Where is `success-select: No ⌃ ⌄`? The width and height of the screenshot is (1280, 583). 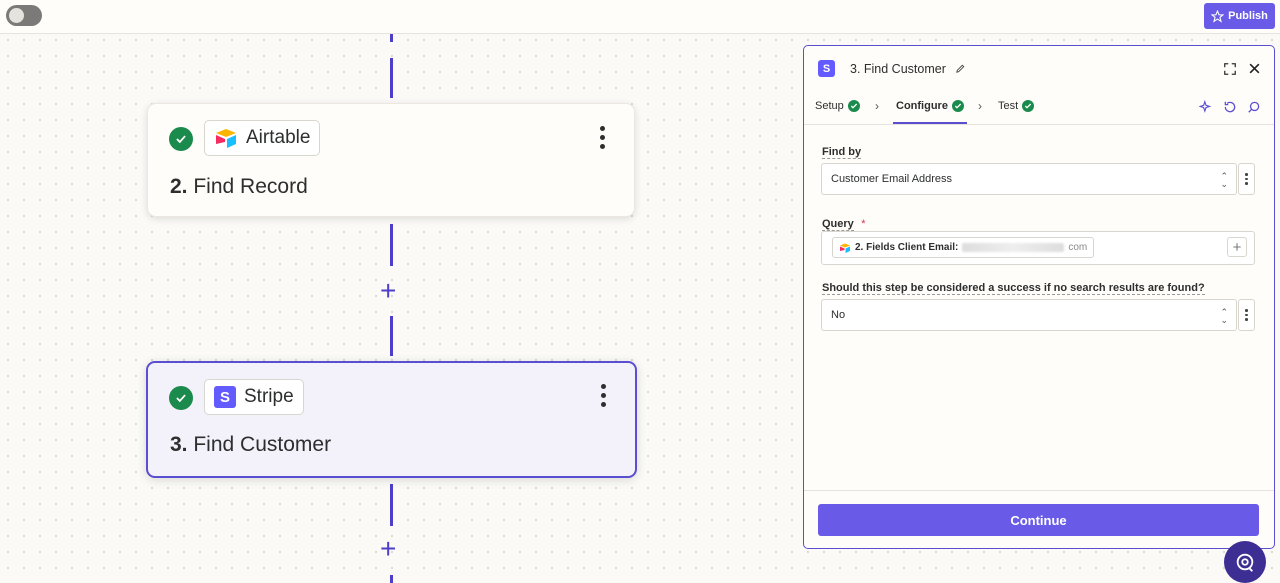
success-select: No ⌃ ⌄ is located at coordinates (1029, 315).